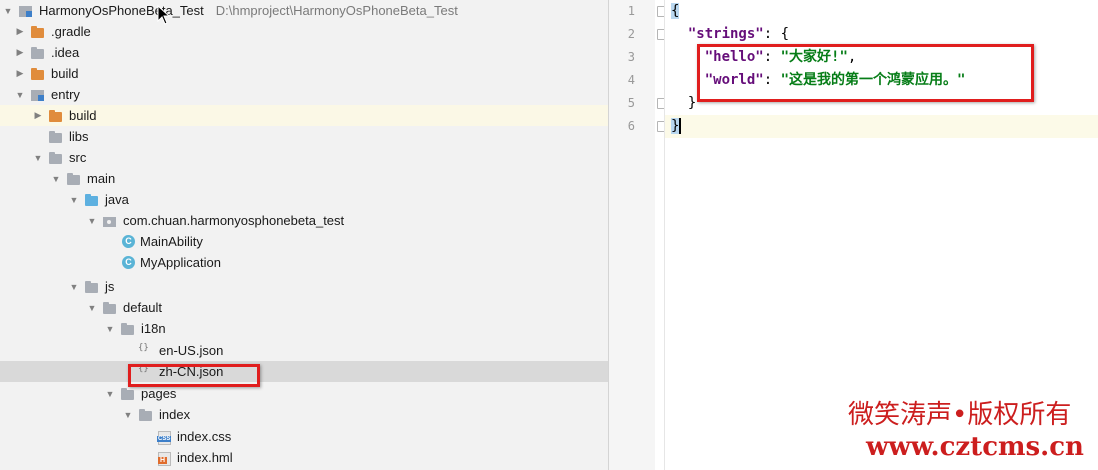  What do you see at coordinates (975, 447) in the screenshot?
I see `watermark-url: www.cztcms.cn` at bounding box center [975, 447].